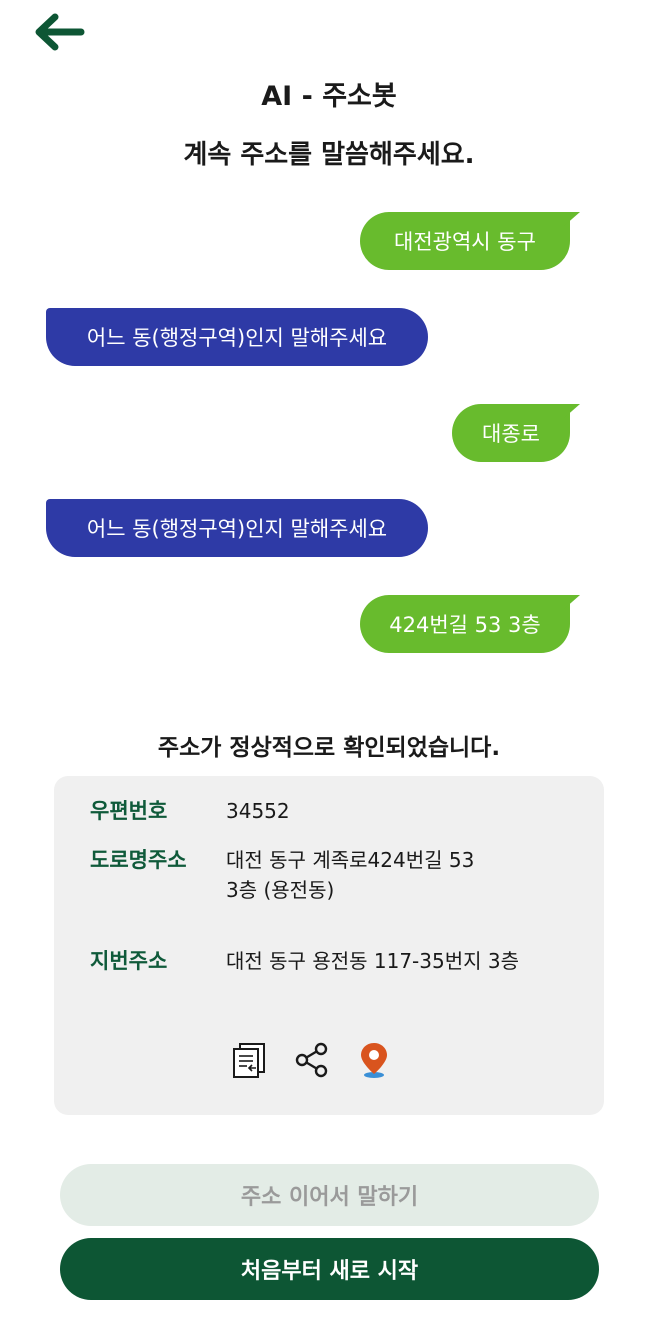 Image resolution: width=658 pixels, height=1319 pixels. What do you see at coordinates (329, 96) in the screenshot?
I see `page-title: AI - 주소봇` at bounding box center [329, 96].